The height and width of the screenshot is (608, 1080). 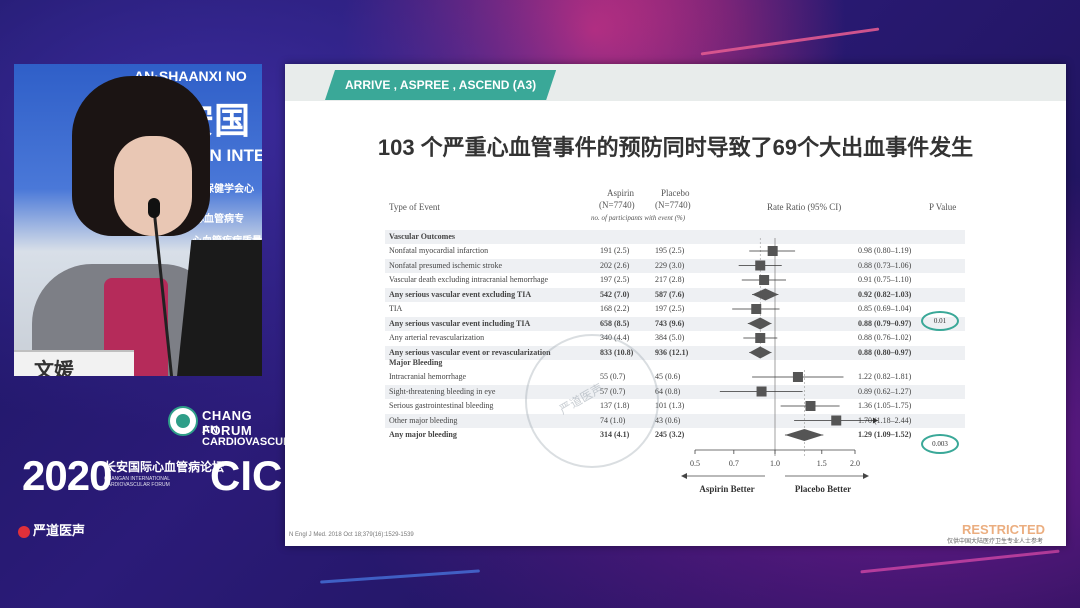 I want to click on conference-abbrev: CIC, so click(x=246, y=475).